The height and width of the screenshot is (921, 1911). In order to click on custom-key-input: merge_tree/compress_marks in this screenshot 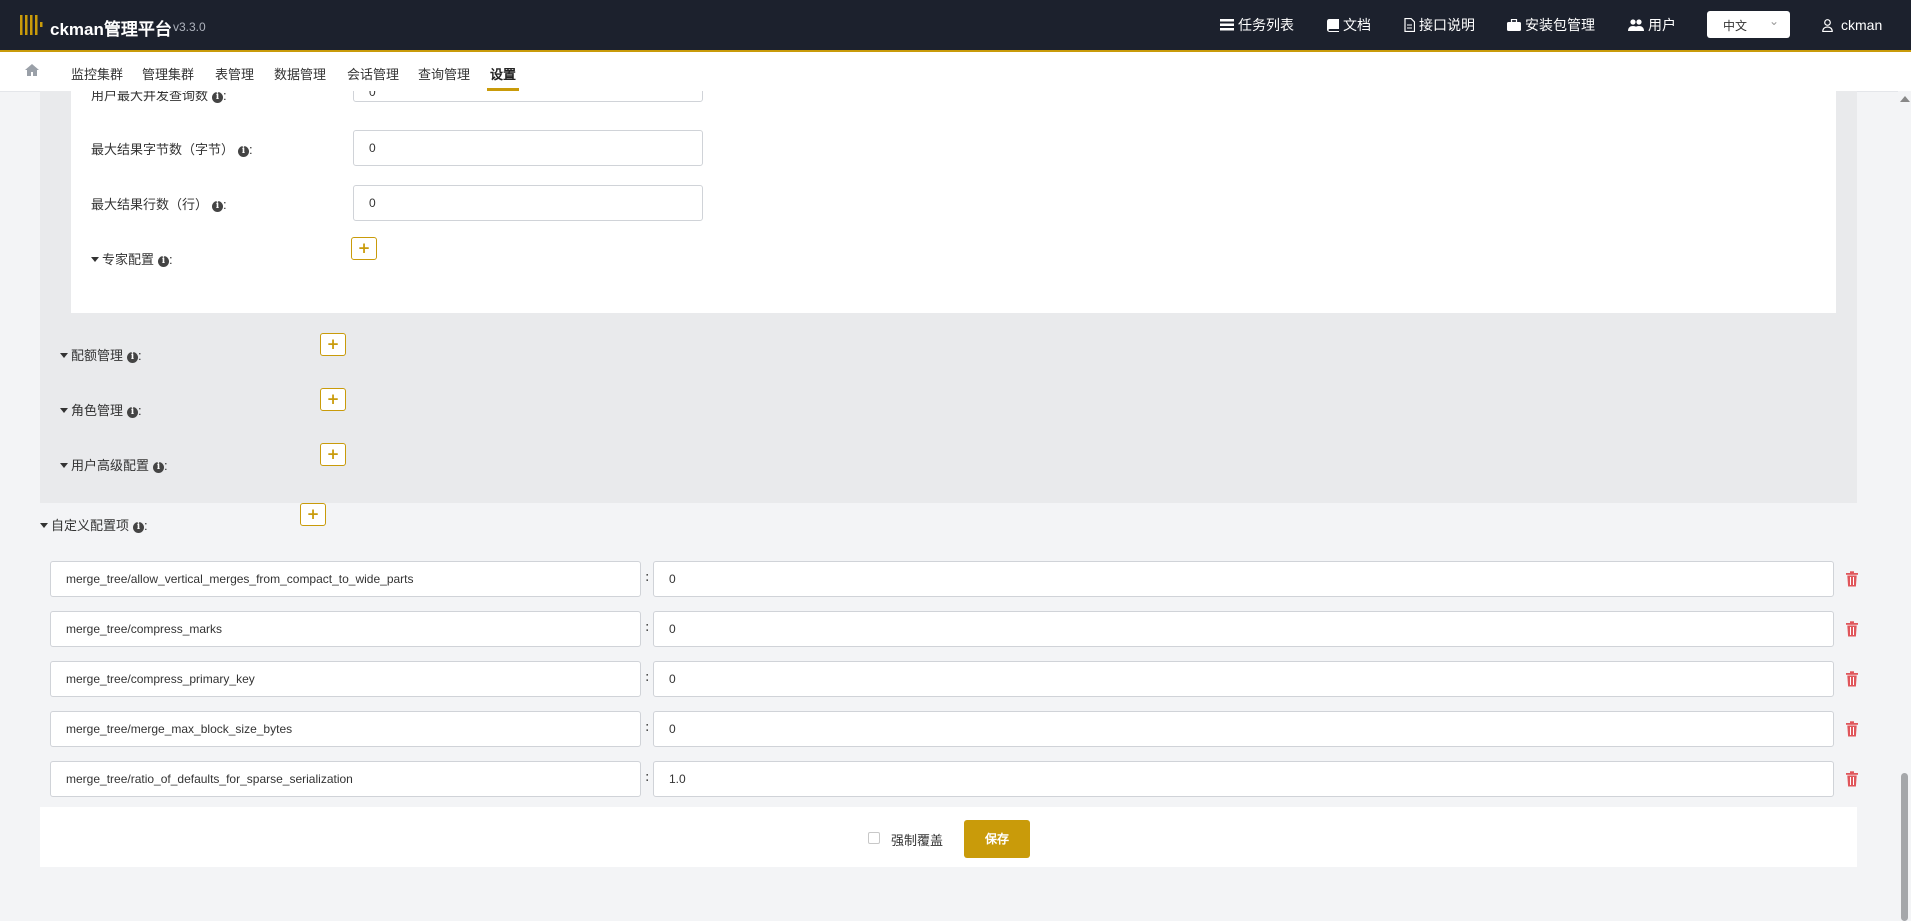, I will do `click(345, 629)`.